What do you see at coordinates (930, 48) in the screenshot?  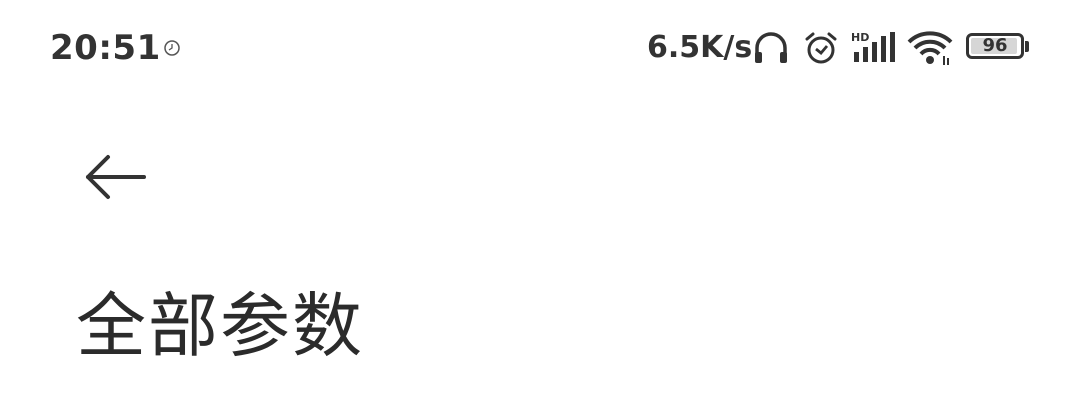 I see `wifi-icon` at bounding box center [930, 48].